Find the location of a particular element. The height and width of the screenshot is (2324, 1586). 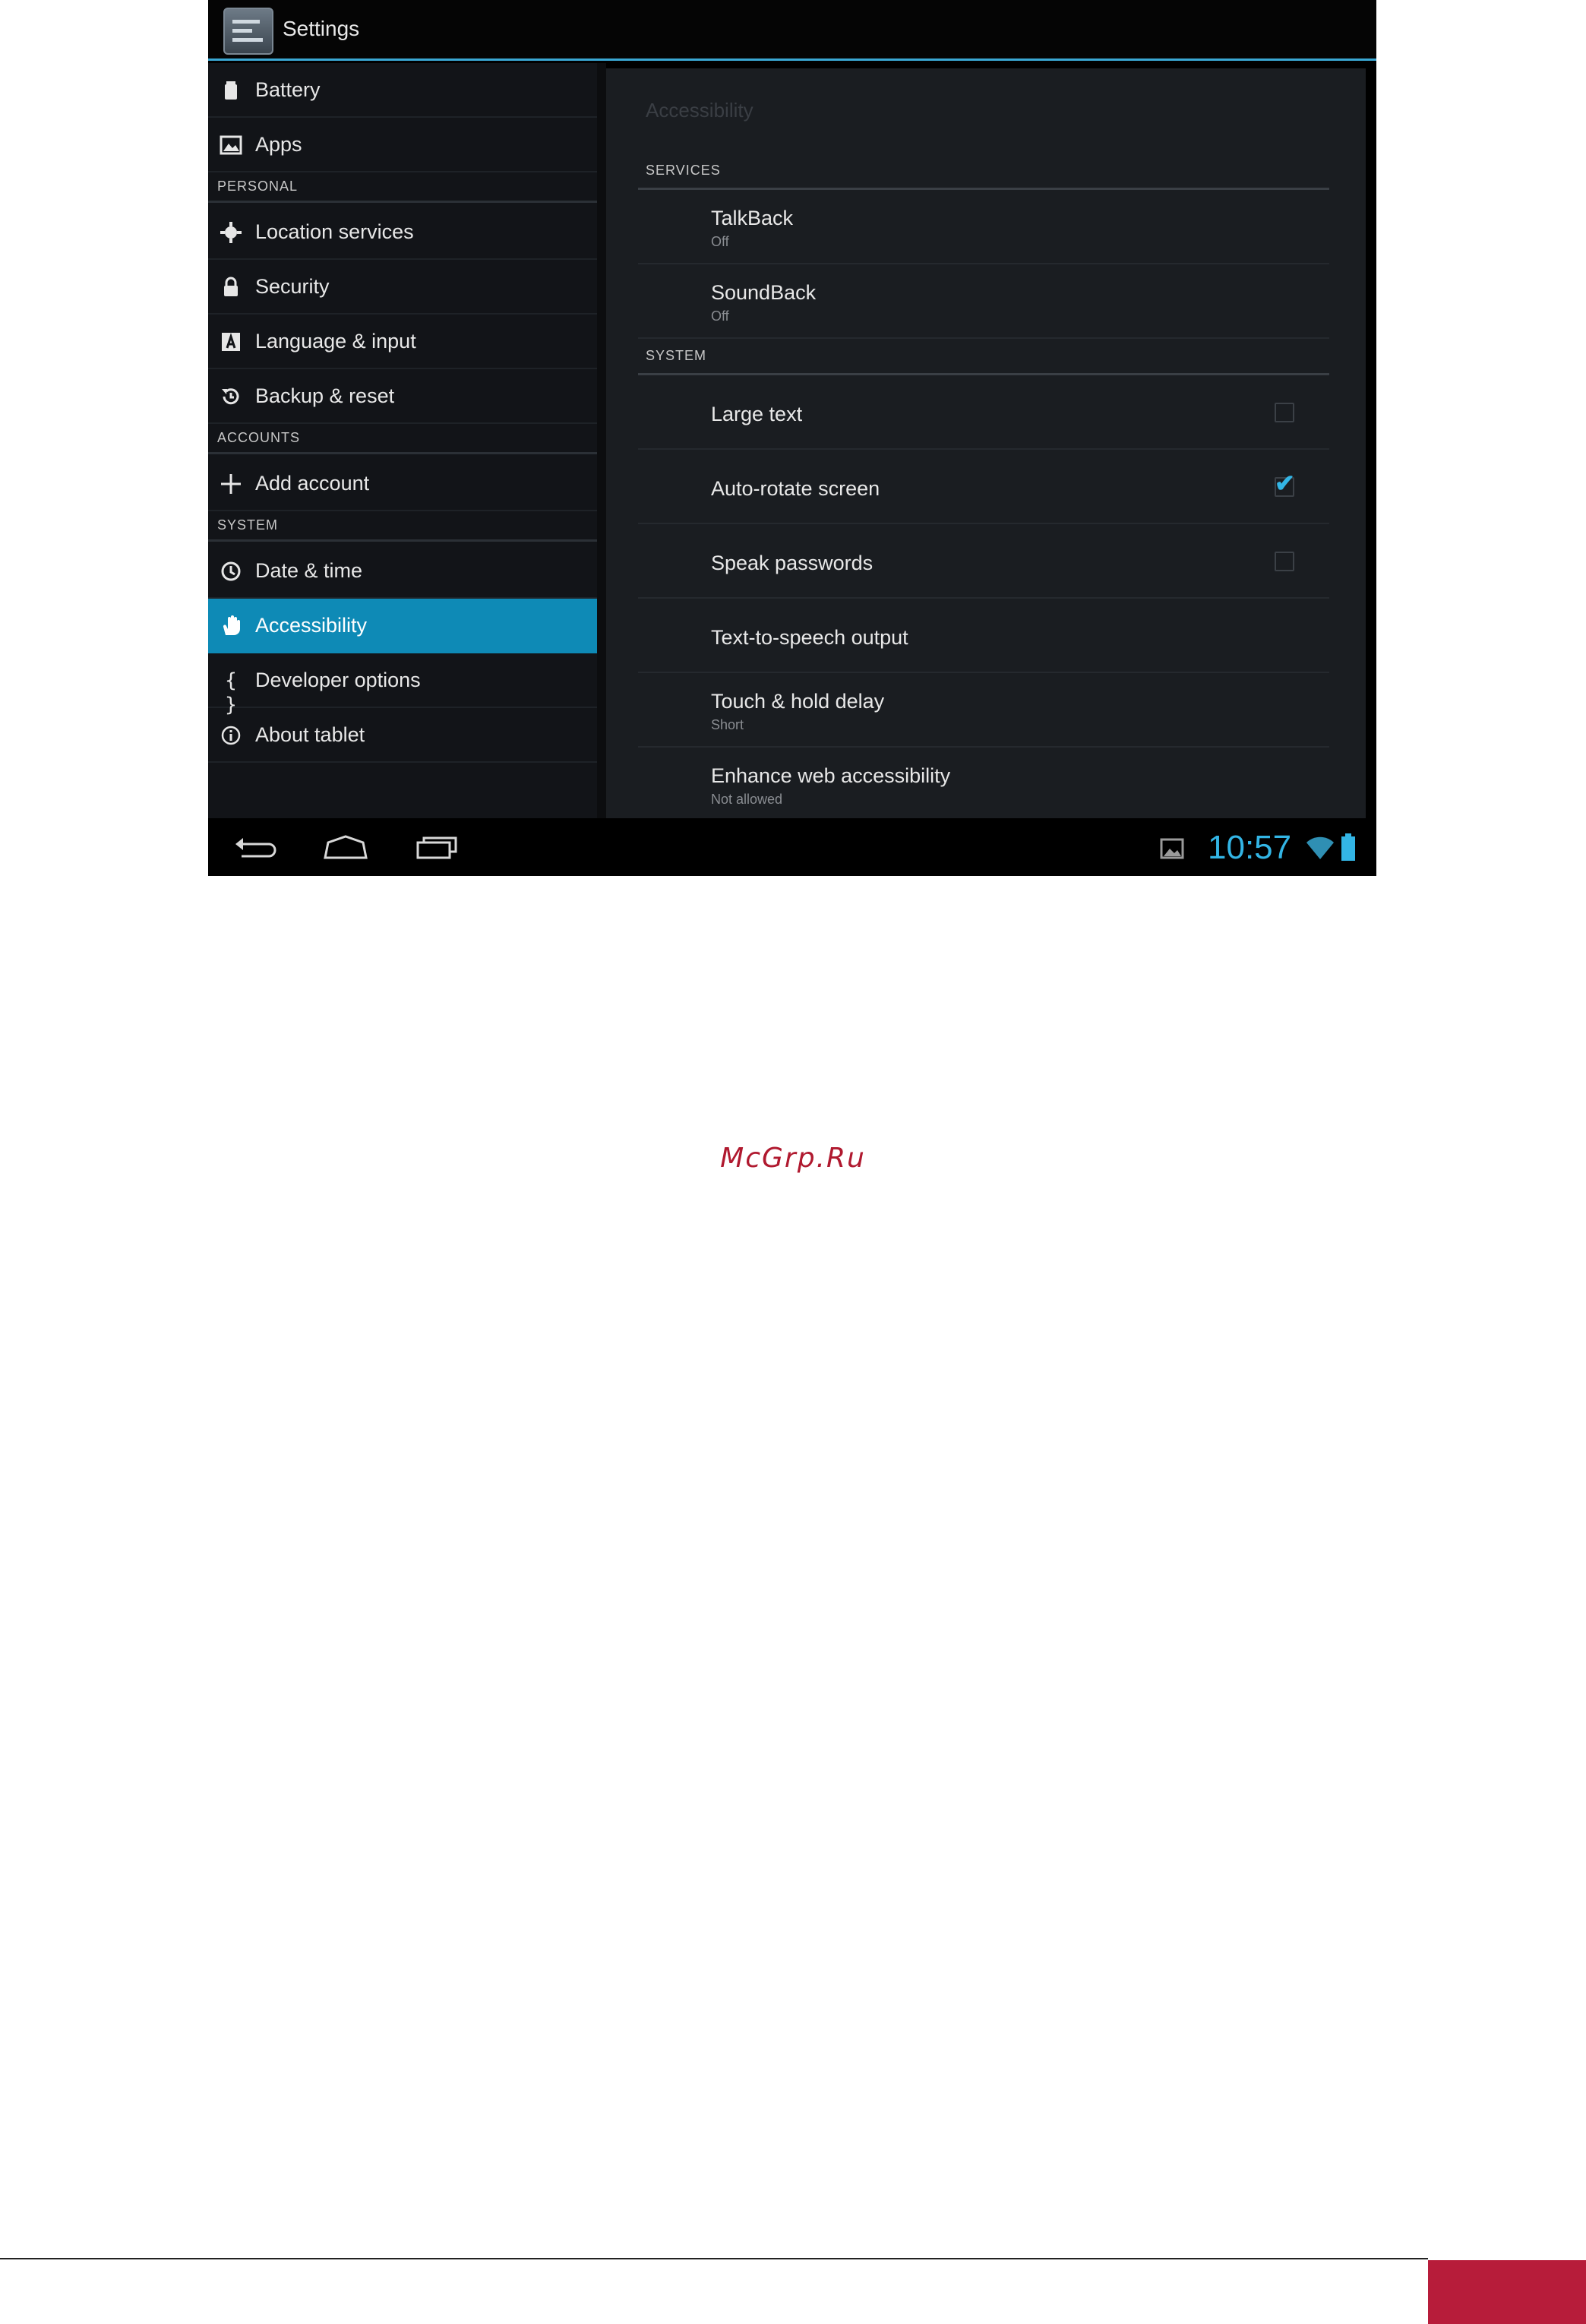

section-header-services: SERVICES is located at coordinates (983, 171).